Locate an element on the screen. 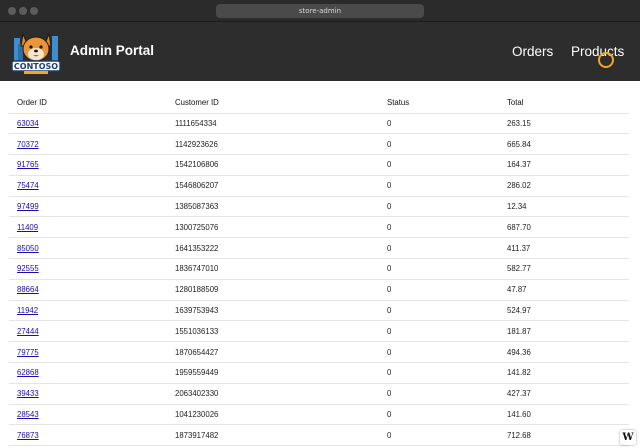 The image size is (640, 448). order-id-link: 39433 is located at coordinates (28, 393).